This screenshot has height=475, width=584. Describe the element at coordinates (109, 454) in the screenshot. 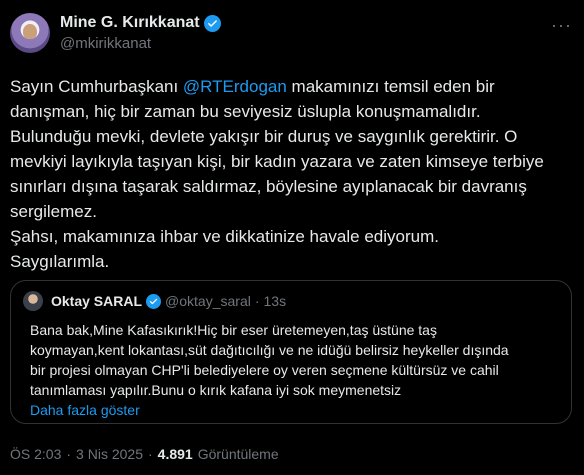

I see `tweet-date: 3 Nis 2025` at that location.